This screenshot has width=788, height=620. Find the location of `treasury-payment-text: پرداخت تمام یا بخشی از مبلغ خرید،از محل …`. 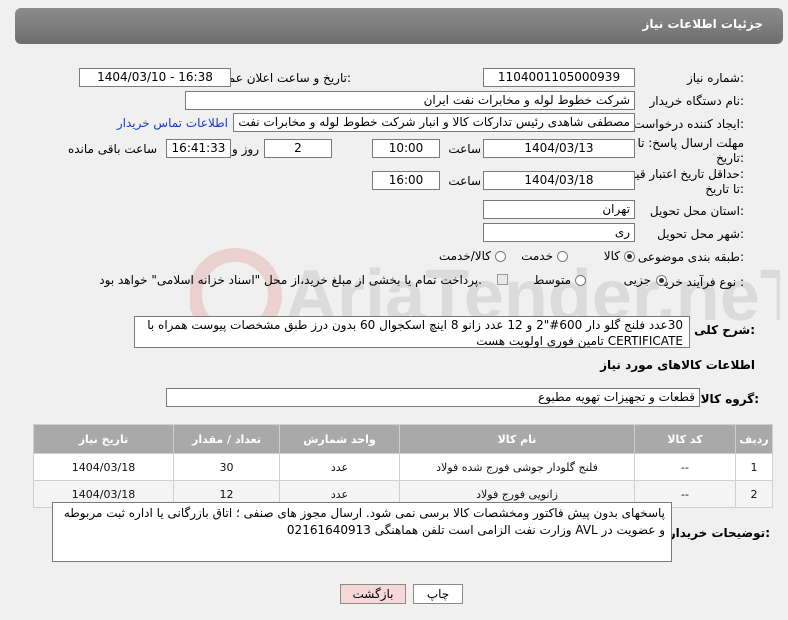

treasury-payment-text: پرداخت تمام یا بخشی از مبلغ خرید،از محل … is located at coordinates (290, 280).